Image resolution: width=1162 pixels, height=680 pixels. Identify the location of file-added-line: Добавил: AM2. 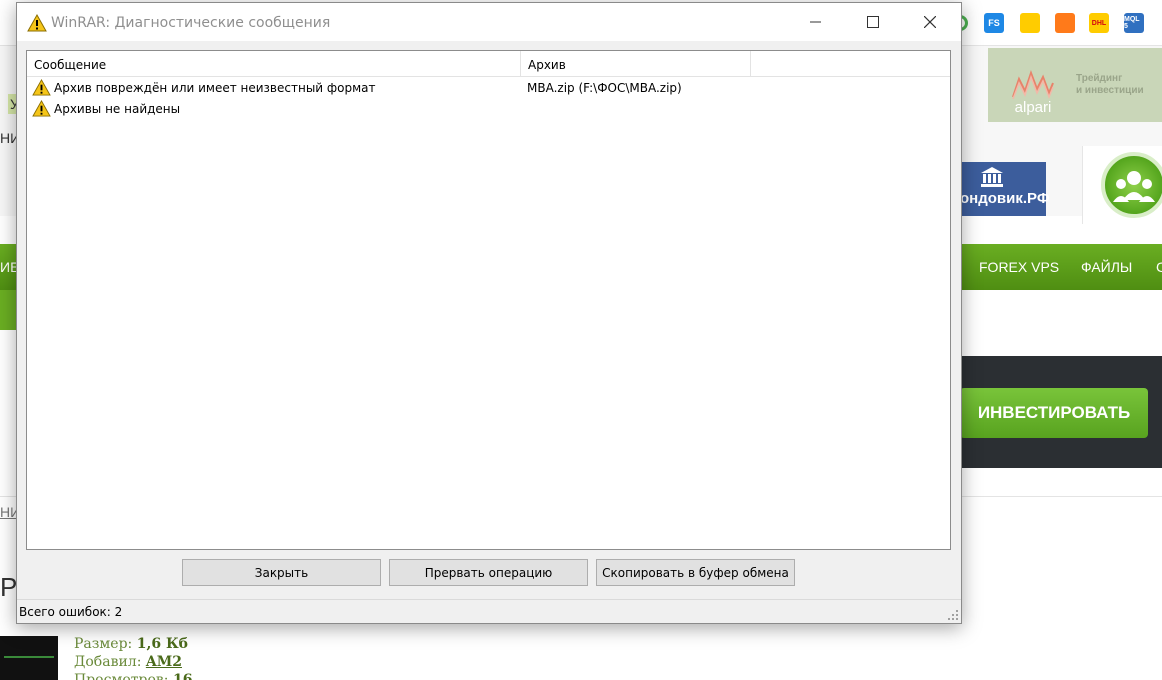
(128, 662).